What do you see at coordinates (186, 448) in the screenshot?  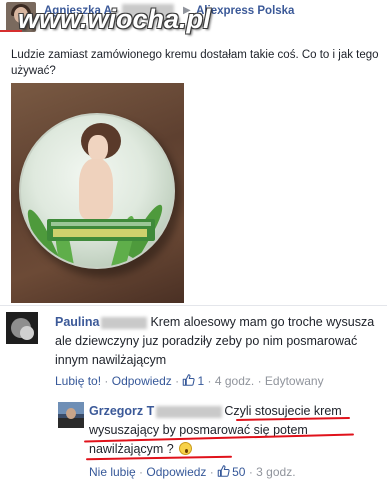 I see `wow-emoji-icon` at bounding box center [186, 448].